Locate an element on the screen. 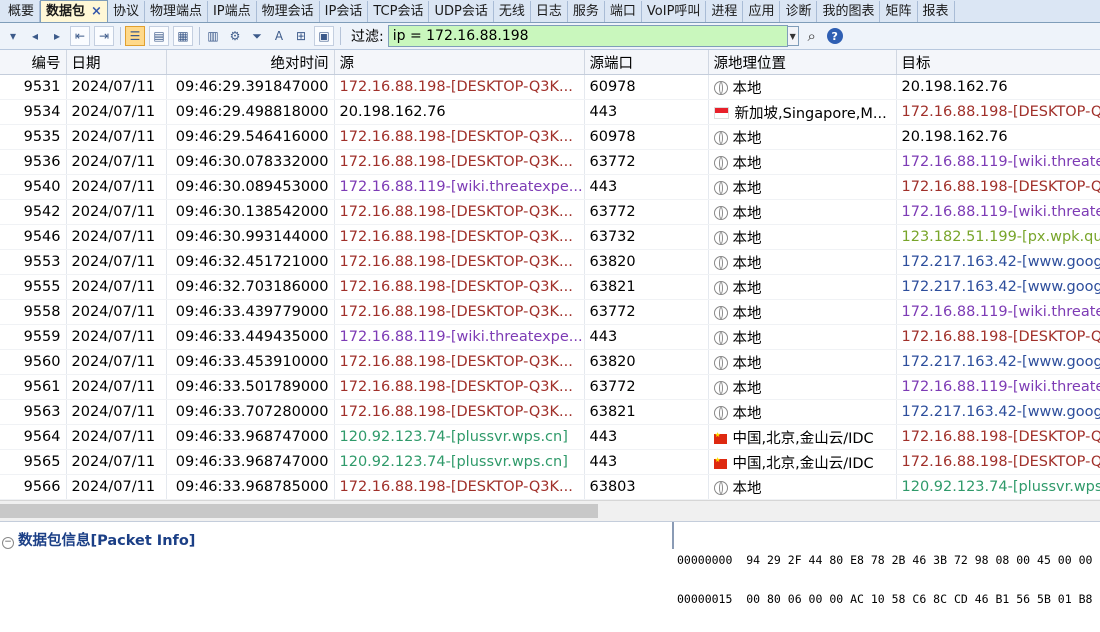 Image resolution: width=1100 pixels, height=632 pixels. column-header: 源端口 is located at coordinates (646, 62).